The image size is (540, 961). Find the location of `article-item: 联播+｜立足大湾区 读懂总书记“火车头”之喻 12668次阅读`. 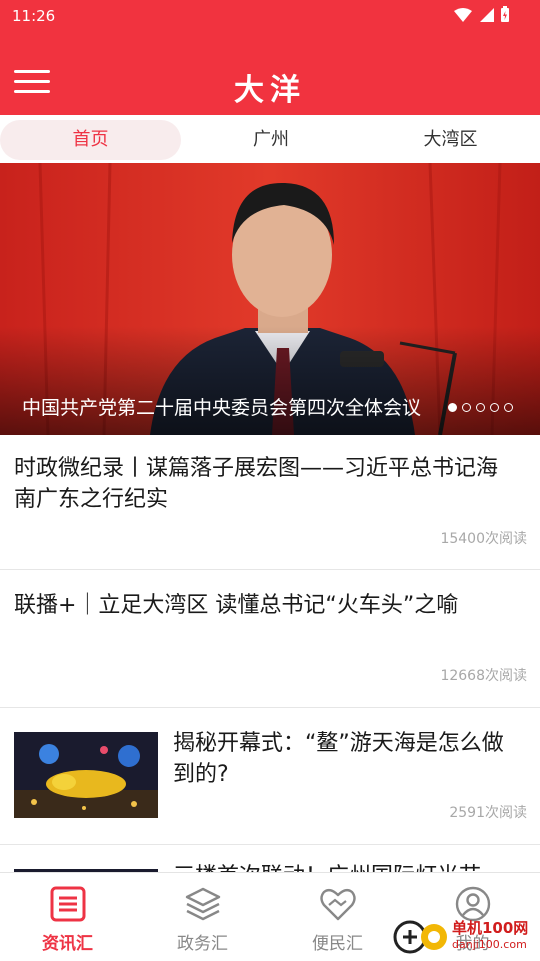

article-item: 联播+｜立足大湾区 读懂总书记“火车头”之喻 12668次阅读 is located at coordinates (270, 639).